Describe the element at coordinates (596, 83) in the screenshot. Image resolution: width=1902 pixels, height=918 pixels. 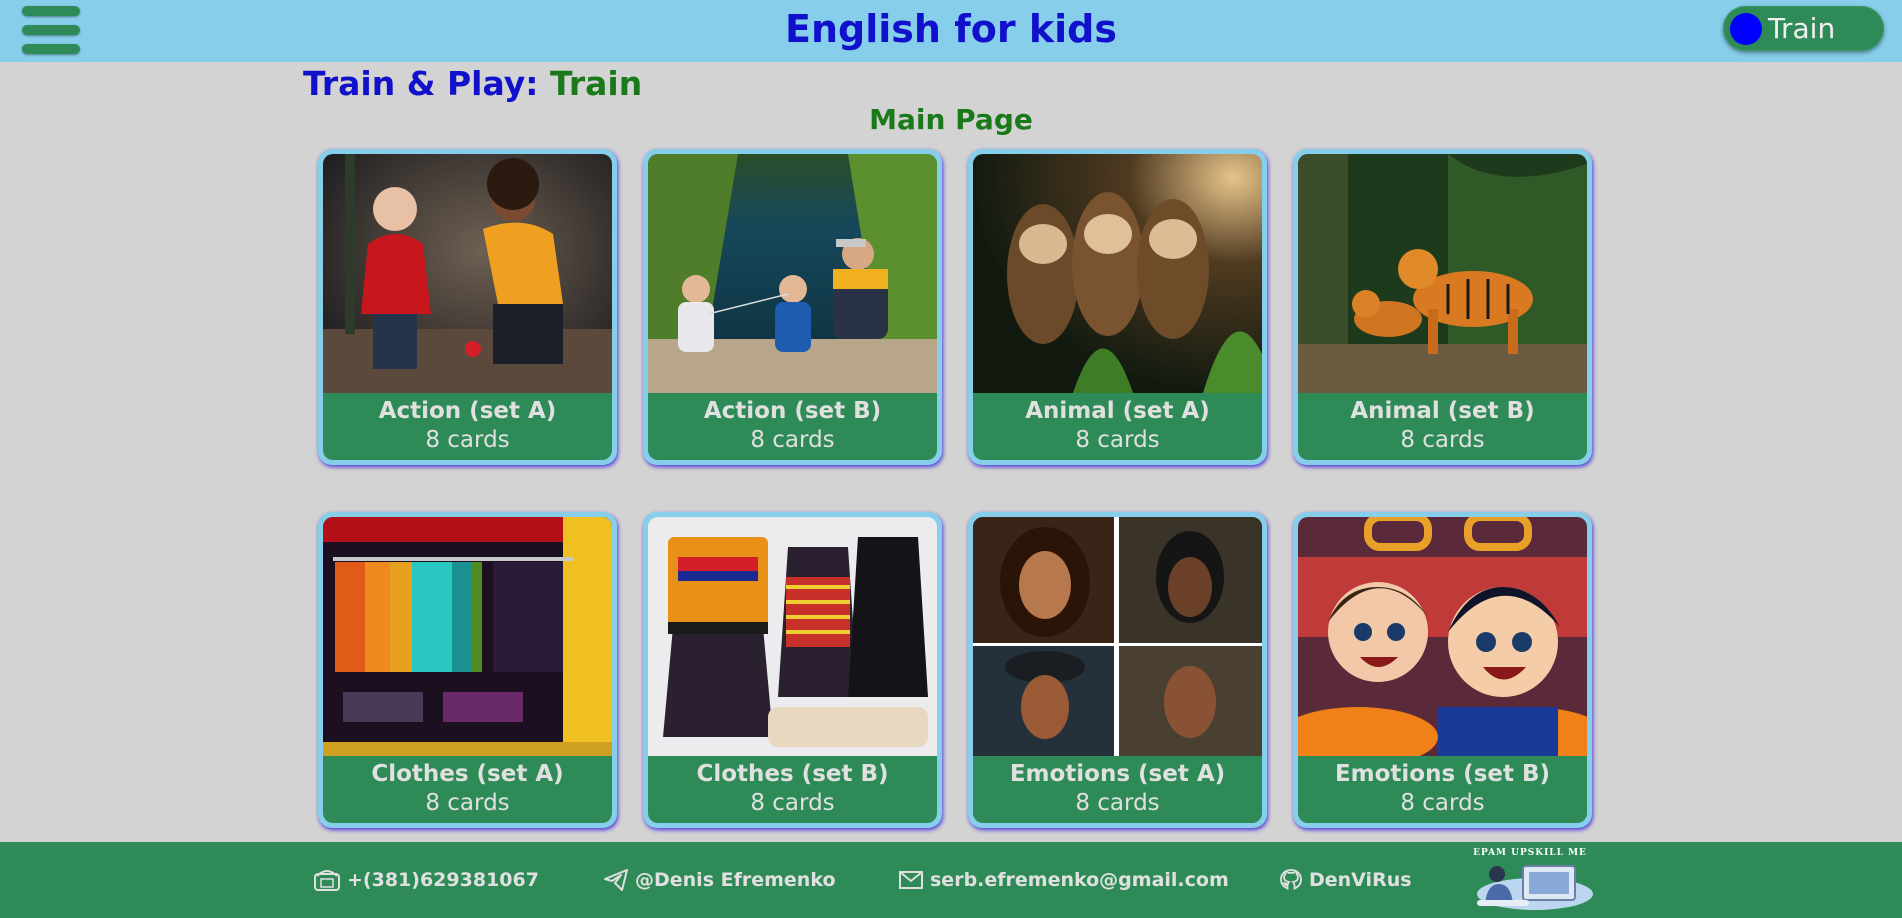
I see `mode-heading-value: Train` at that location.